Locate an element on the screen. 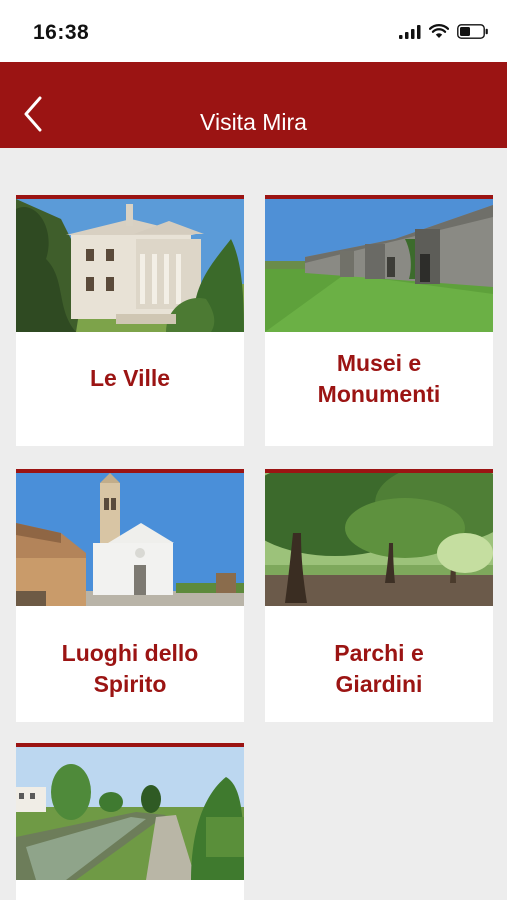  card-label: Parchi e Giardini is located at coordinates (379, 669).